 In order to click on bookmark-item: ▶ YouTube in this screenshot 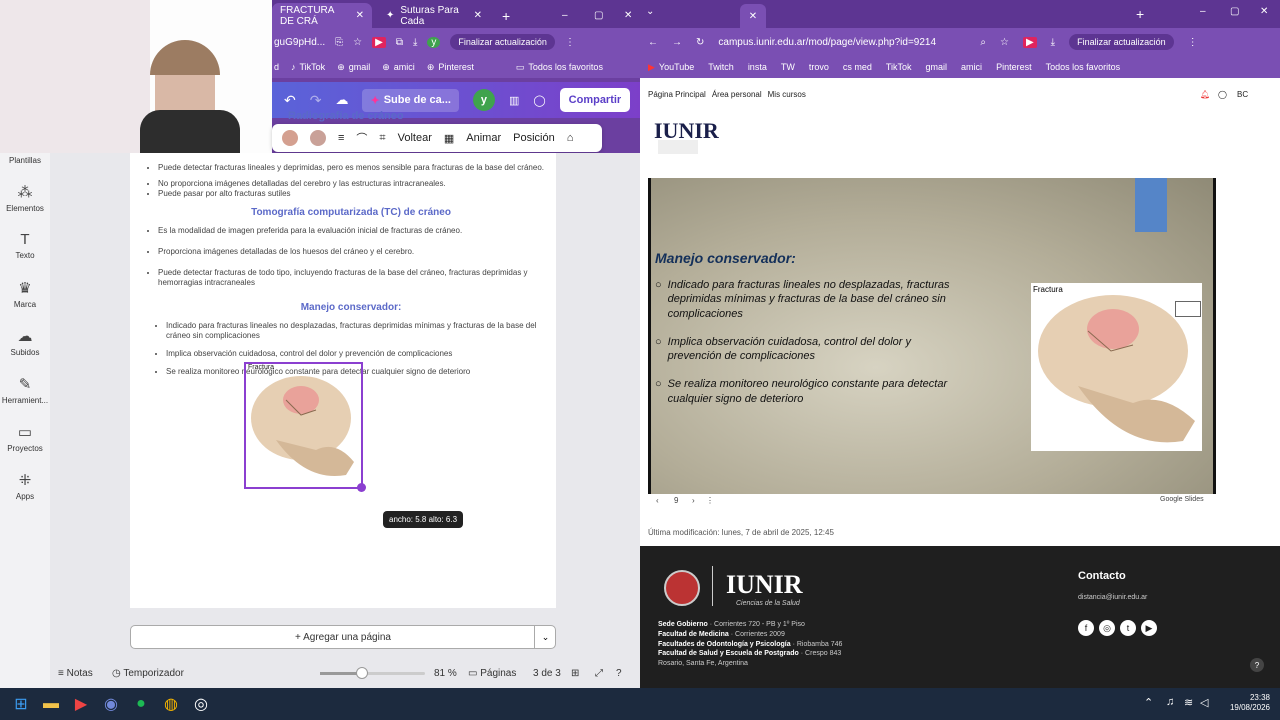, I will do `click(671, 67)`.